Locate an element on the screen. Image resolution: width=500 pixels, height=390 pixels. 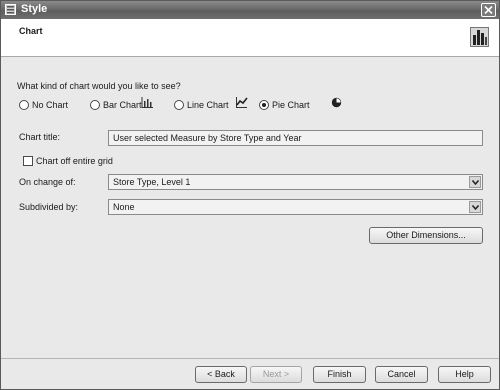
on-change-of-value: Store Type, Level 1 is located at coordinates (152, 182).